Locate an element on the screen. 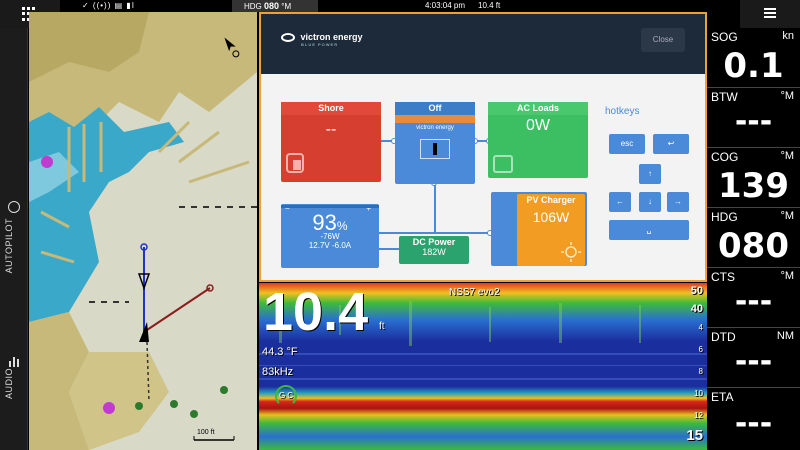 The width and height of the screenshot is (800, 450). inverter-tile: Off victron energy is located at coordinates (435, 143).